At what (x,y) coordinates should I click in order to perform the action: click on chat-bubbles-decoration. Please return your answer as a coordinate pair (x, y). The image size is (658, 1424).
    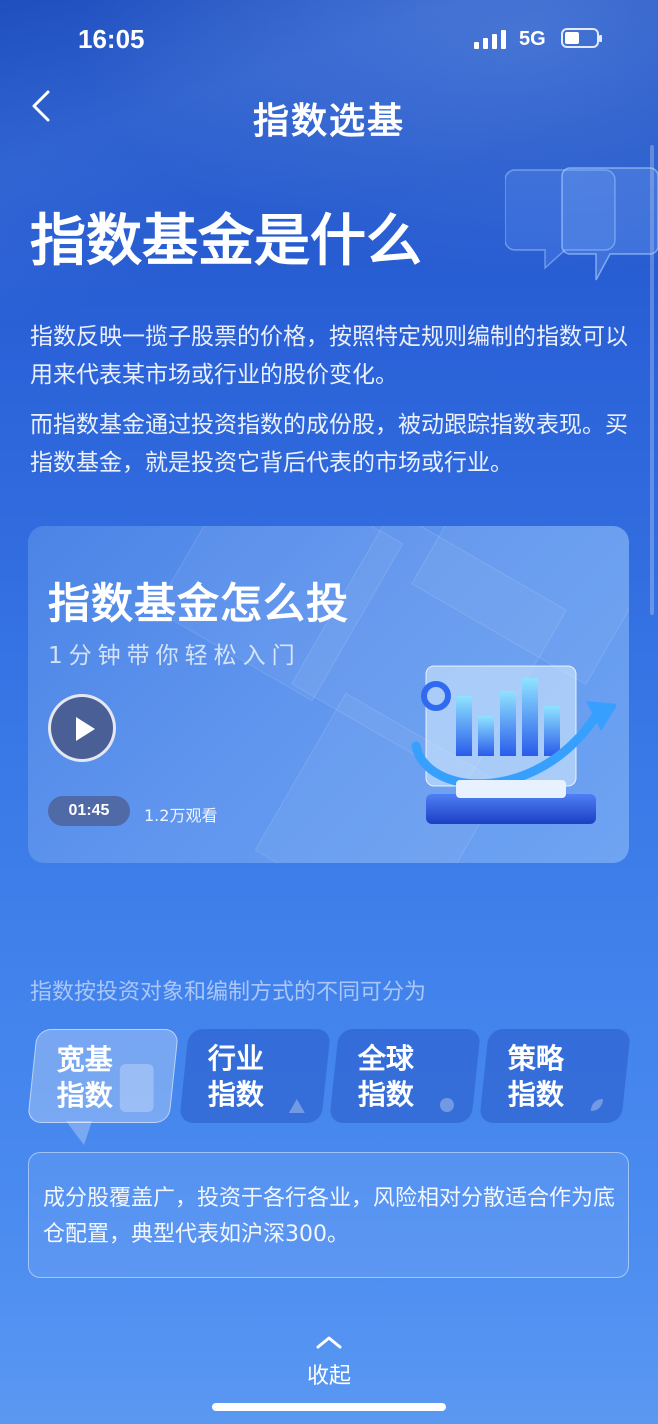
    Looking at the image, I should click on (581, 224).